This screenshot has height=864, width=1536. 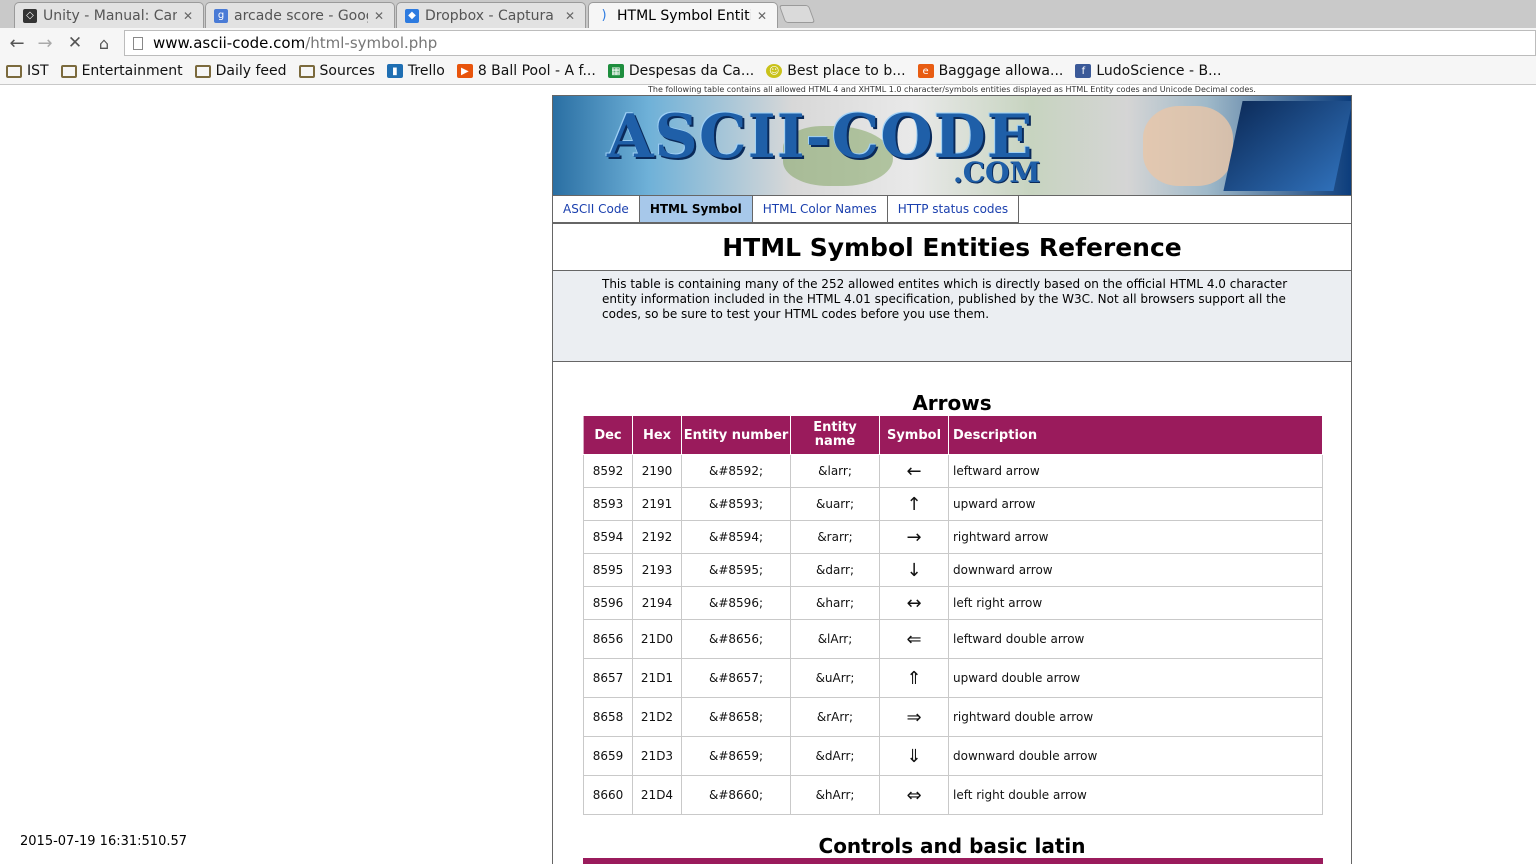 I want to click on tab-unity-manual: ◇ Unity - Manual: Canv ✕, so click(x=109, y=15).